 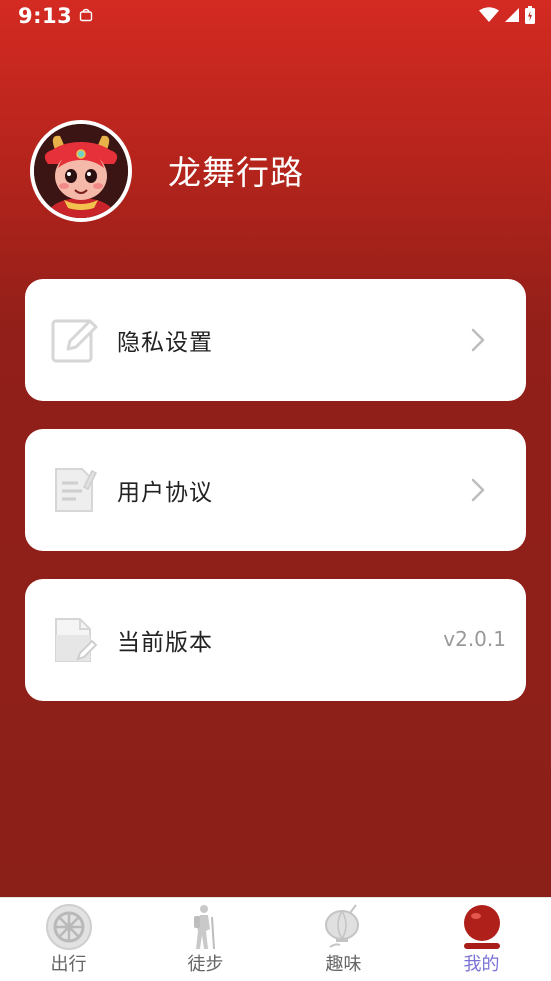 I want to click on nav-label-mine: 我的, so click(x=481, y=964).